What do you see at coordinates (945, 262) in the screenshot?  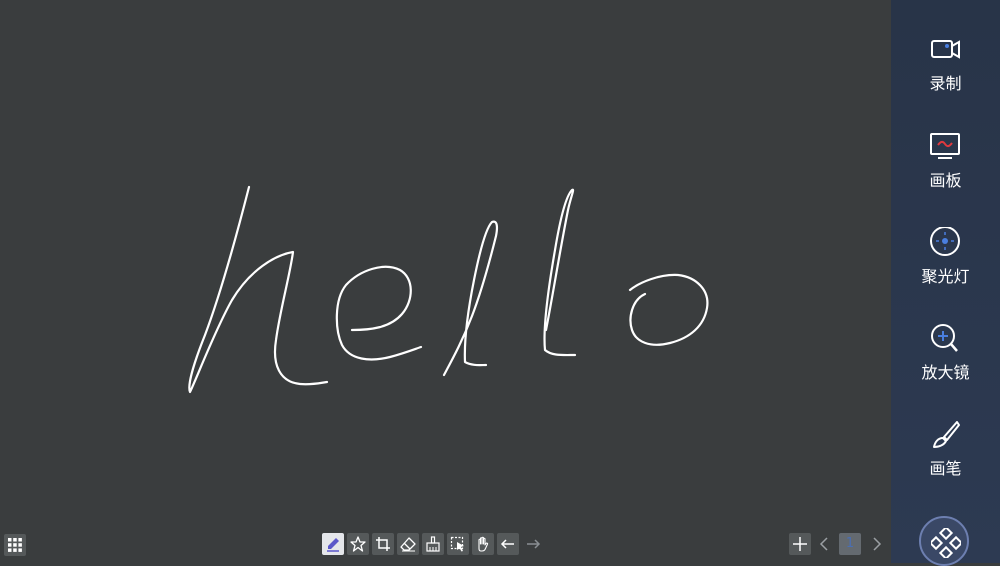 I see `sidebar-item-spotlight: 聚光灯` at bounding box center [945, 262].